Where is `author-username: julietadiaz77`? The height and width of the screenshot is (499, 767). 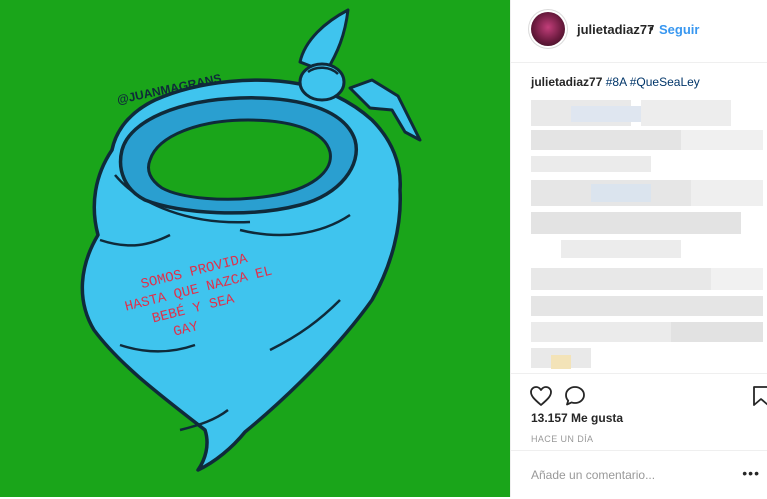 author-username: julietadiaz77 is located at coordinates (615, 29).